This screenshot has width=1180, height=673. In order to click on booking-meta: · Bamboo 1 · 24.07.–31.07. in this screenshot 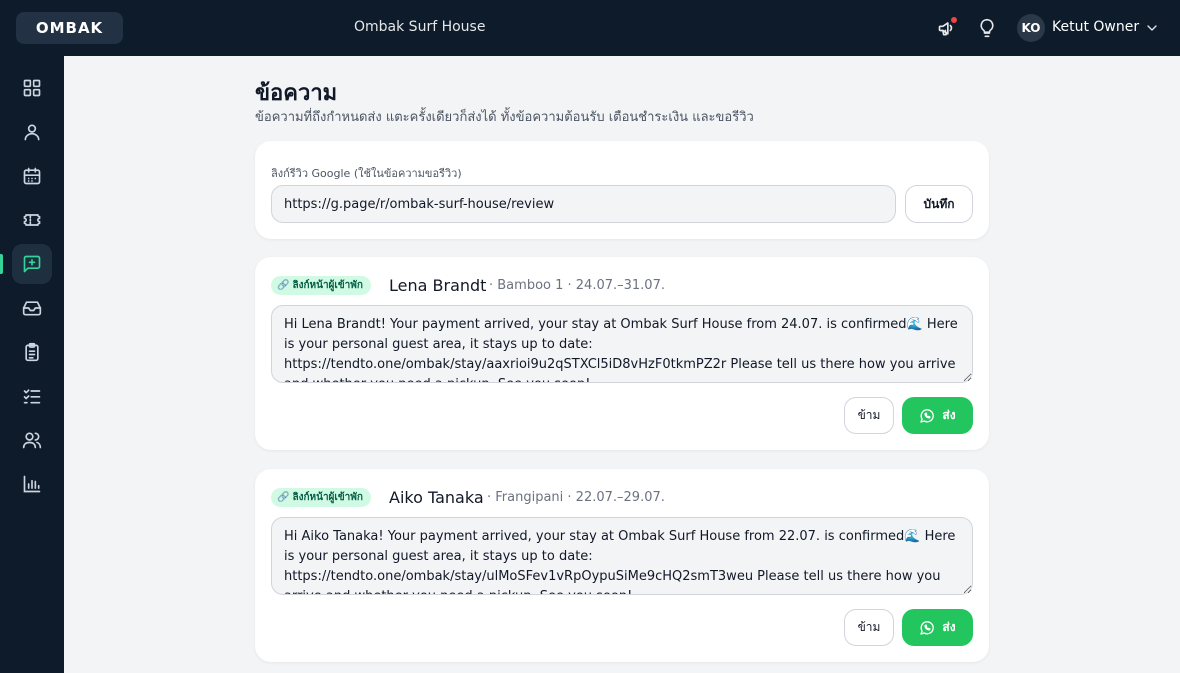, I will do `click(577, 285)`.